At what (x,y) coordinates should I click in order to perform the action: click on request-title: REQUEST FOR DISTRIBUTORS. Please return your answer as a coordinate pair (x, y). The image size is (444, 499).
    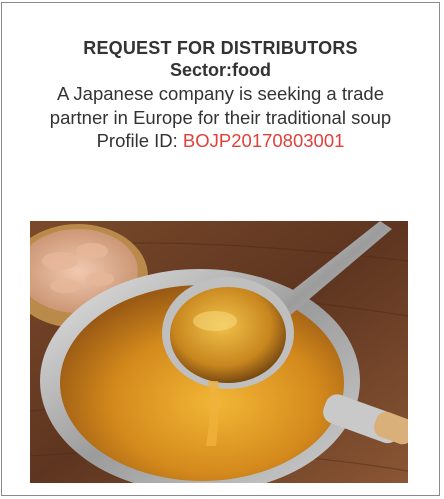
    Looking at the image, I should click on (220, 48).